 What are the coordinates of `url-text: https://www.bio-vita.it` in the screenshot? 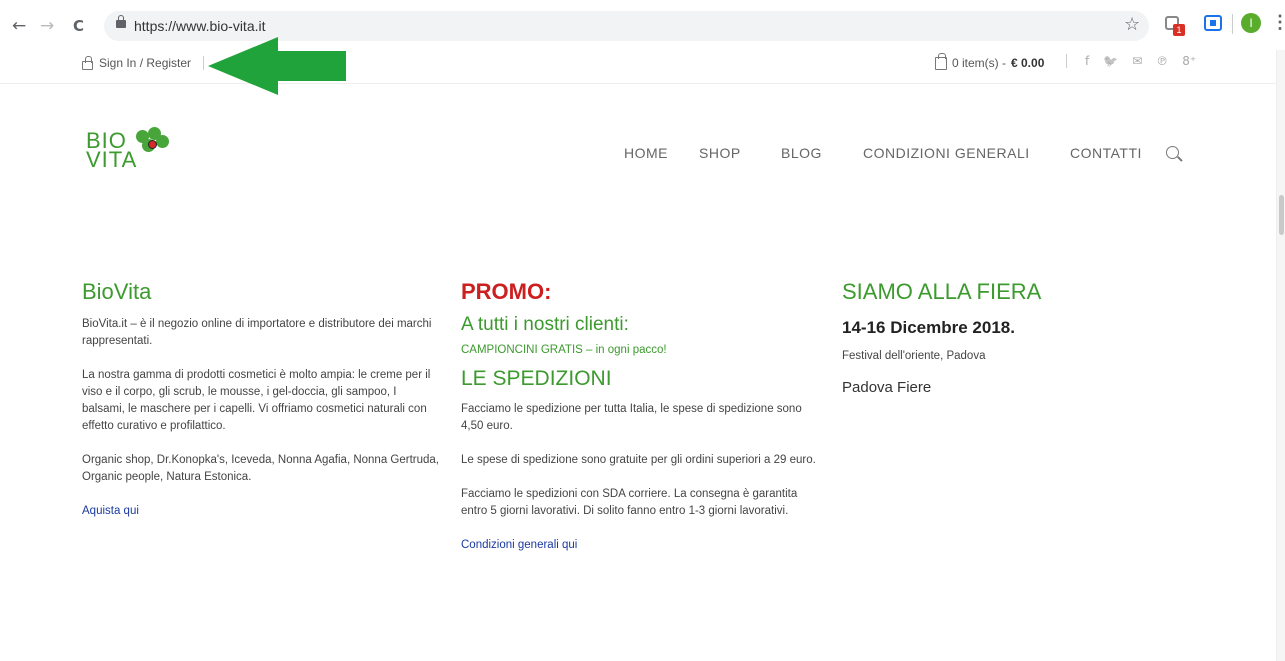 It's located at (200, 26).